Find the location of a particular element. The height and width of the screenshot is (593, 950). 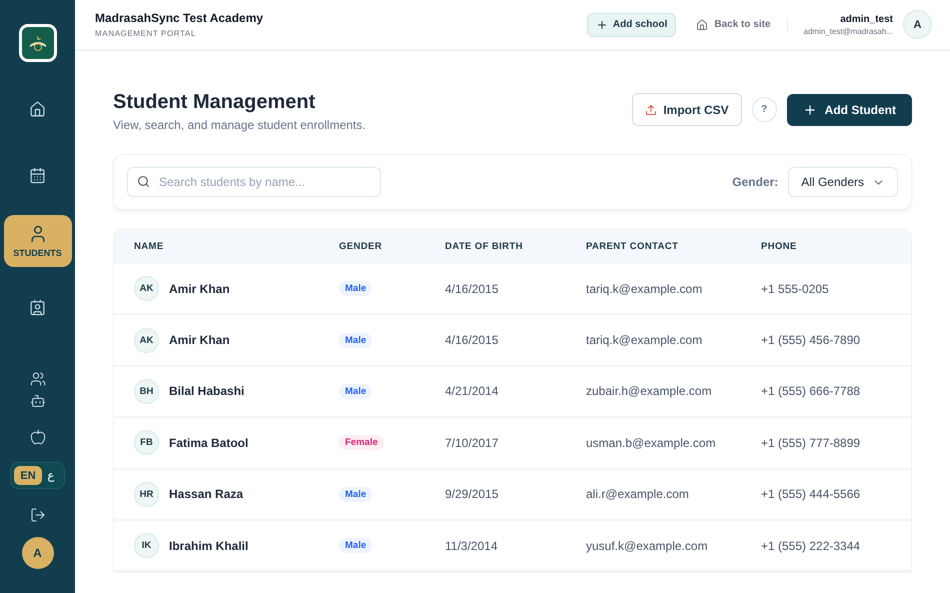

column-header: PHONE is located at coordinates (779, 246).